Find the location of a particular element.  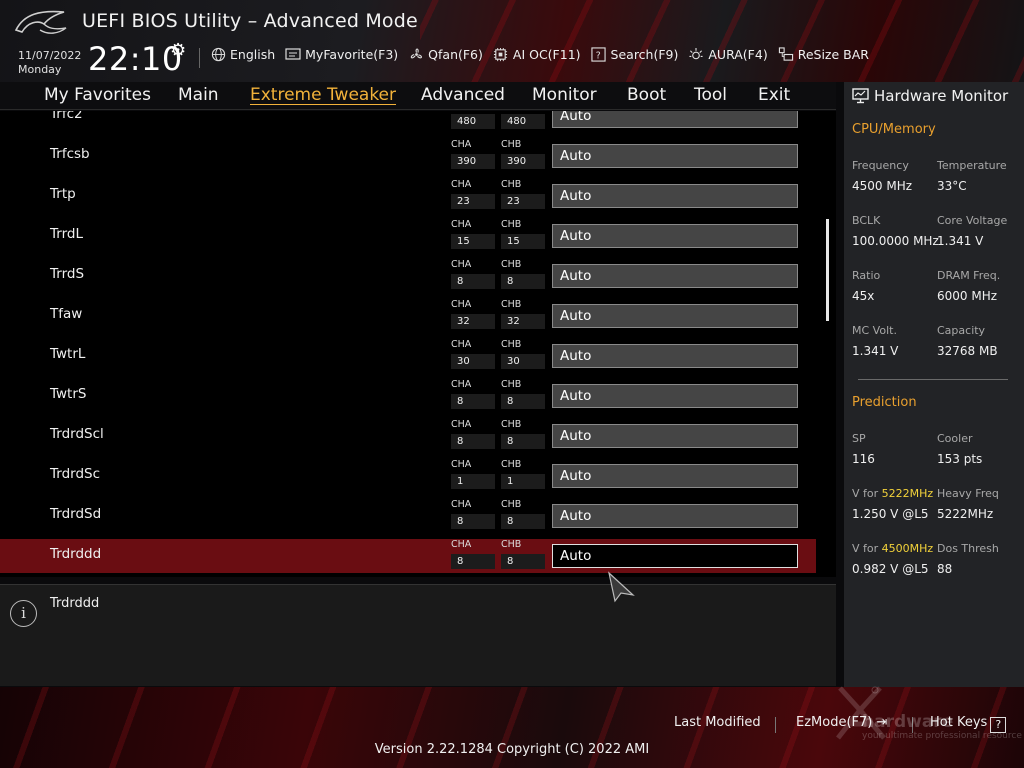

temperature-metric: Temperature 33°C is located at coordinates (980, 176).